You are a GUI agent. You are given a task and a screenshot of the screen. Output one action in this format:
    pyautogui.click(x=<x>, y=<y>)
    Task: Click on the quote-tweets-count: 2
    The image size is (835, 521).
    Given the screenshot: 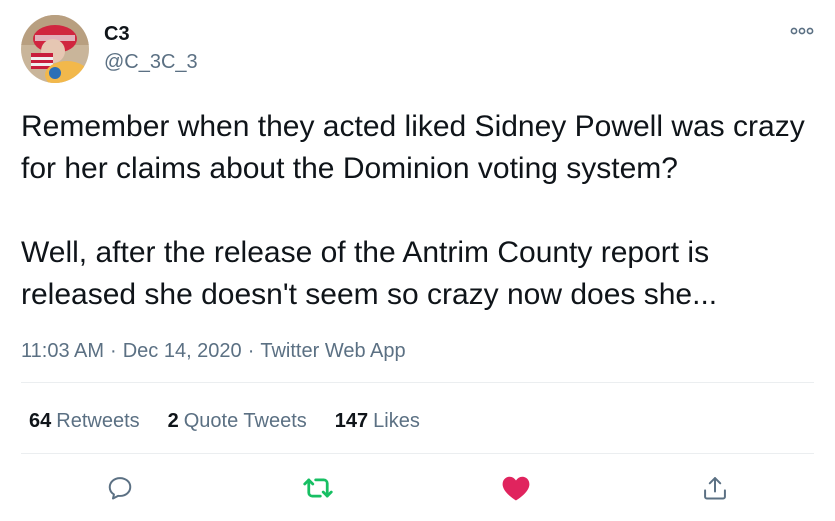 What is the action you would take?
    pyautogui.click(x=173, y=421)
    